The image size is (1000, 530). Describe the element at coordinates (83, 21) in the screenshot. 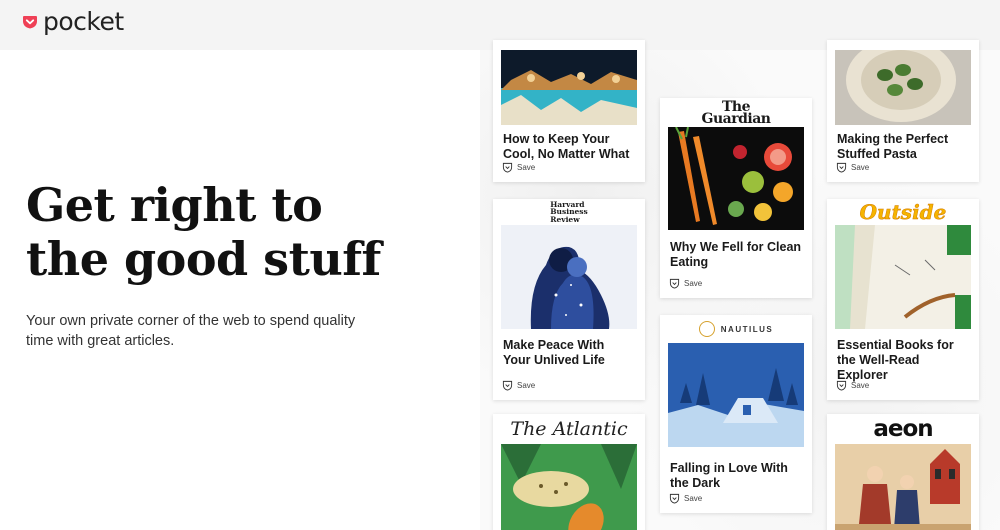

I see `brand-name: pocket` at that location.